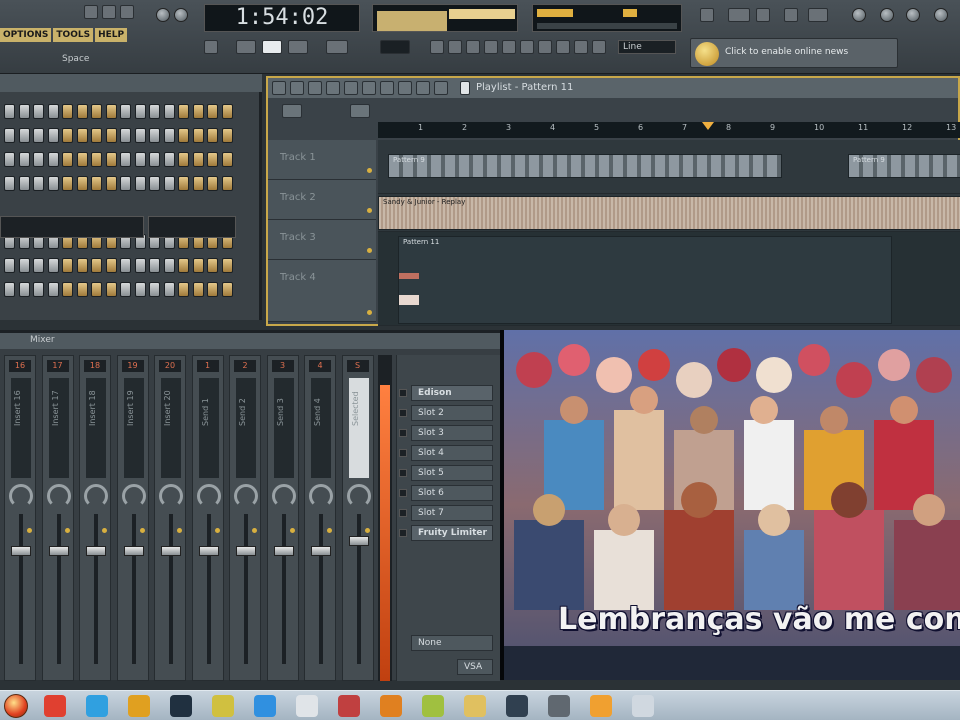 This screenshot has width=960, height=720. What do you see at coordinates (452, 433) in the screenshot?
I see `fx-slot: Slot 3` at bounding box center [452, 433].